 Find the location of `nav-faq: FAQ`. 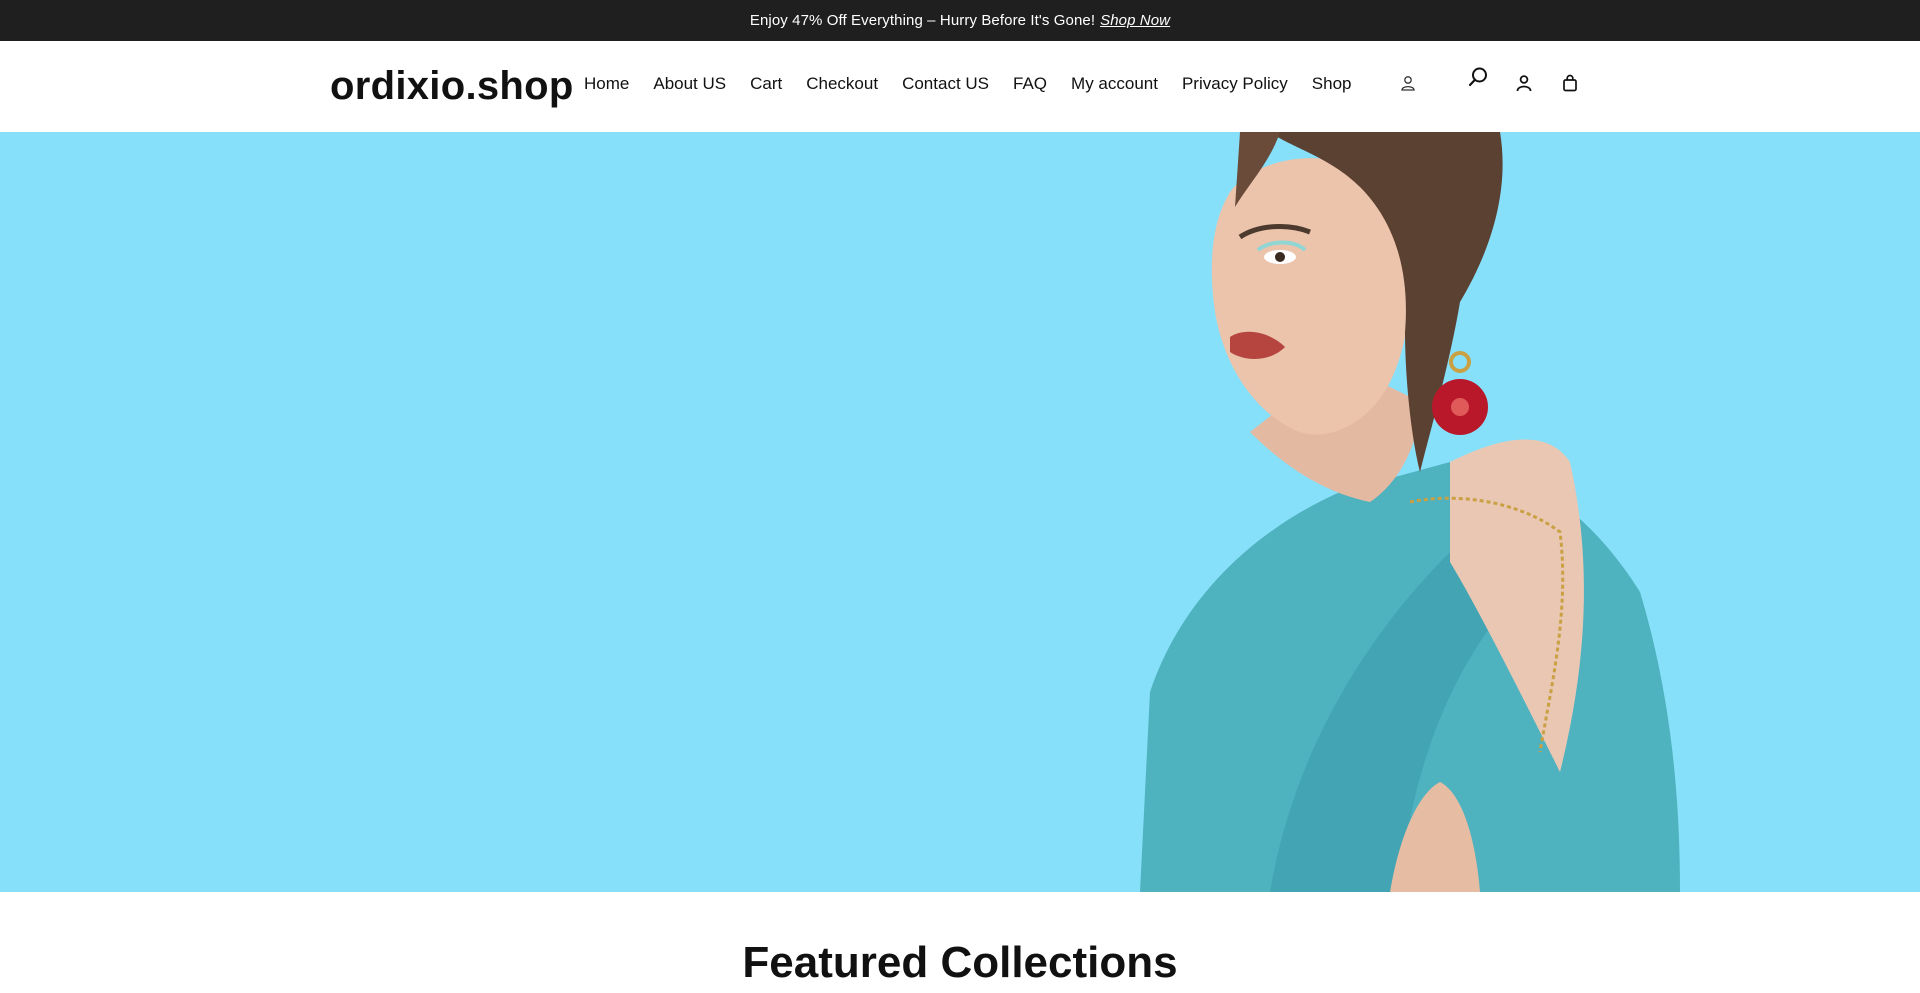

nav-faq: FAQ is located at coordinates (1030, 84).